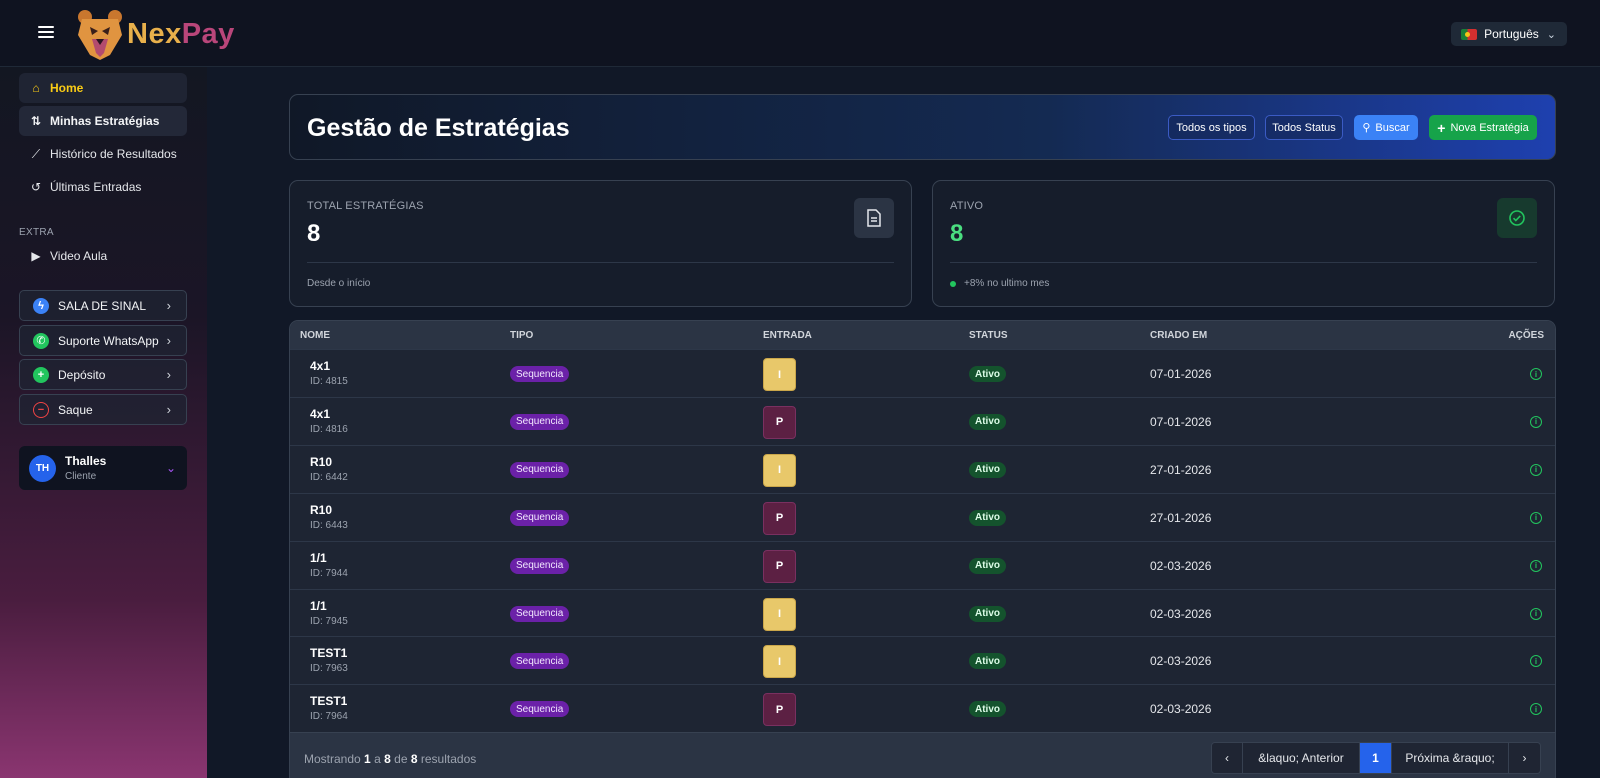 Image resolution: width=1600 pixels, height=778 pixels. I want to click on strategy-name-cell: R10 ID: 6442, so click(329, 469).